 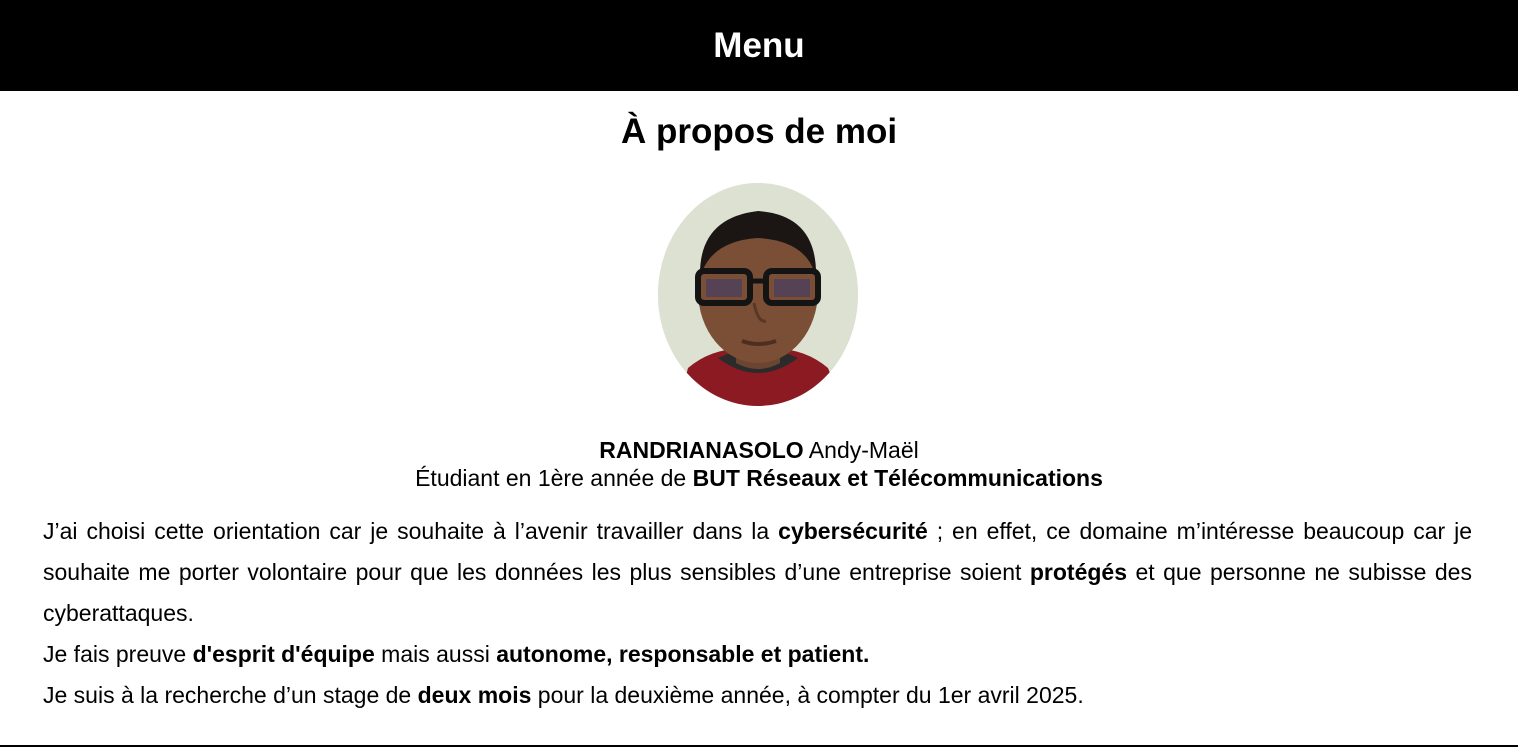 What do you see at coordinates (283, 654) in the screenshot?
I see `p2-emphasis-team-spirit: d'esprit d'équipe` at bounding box center [283, 654].